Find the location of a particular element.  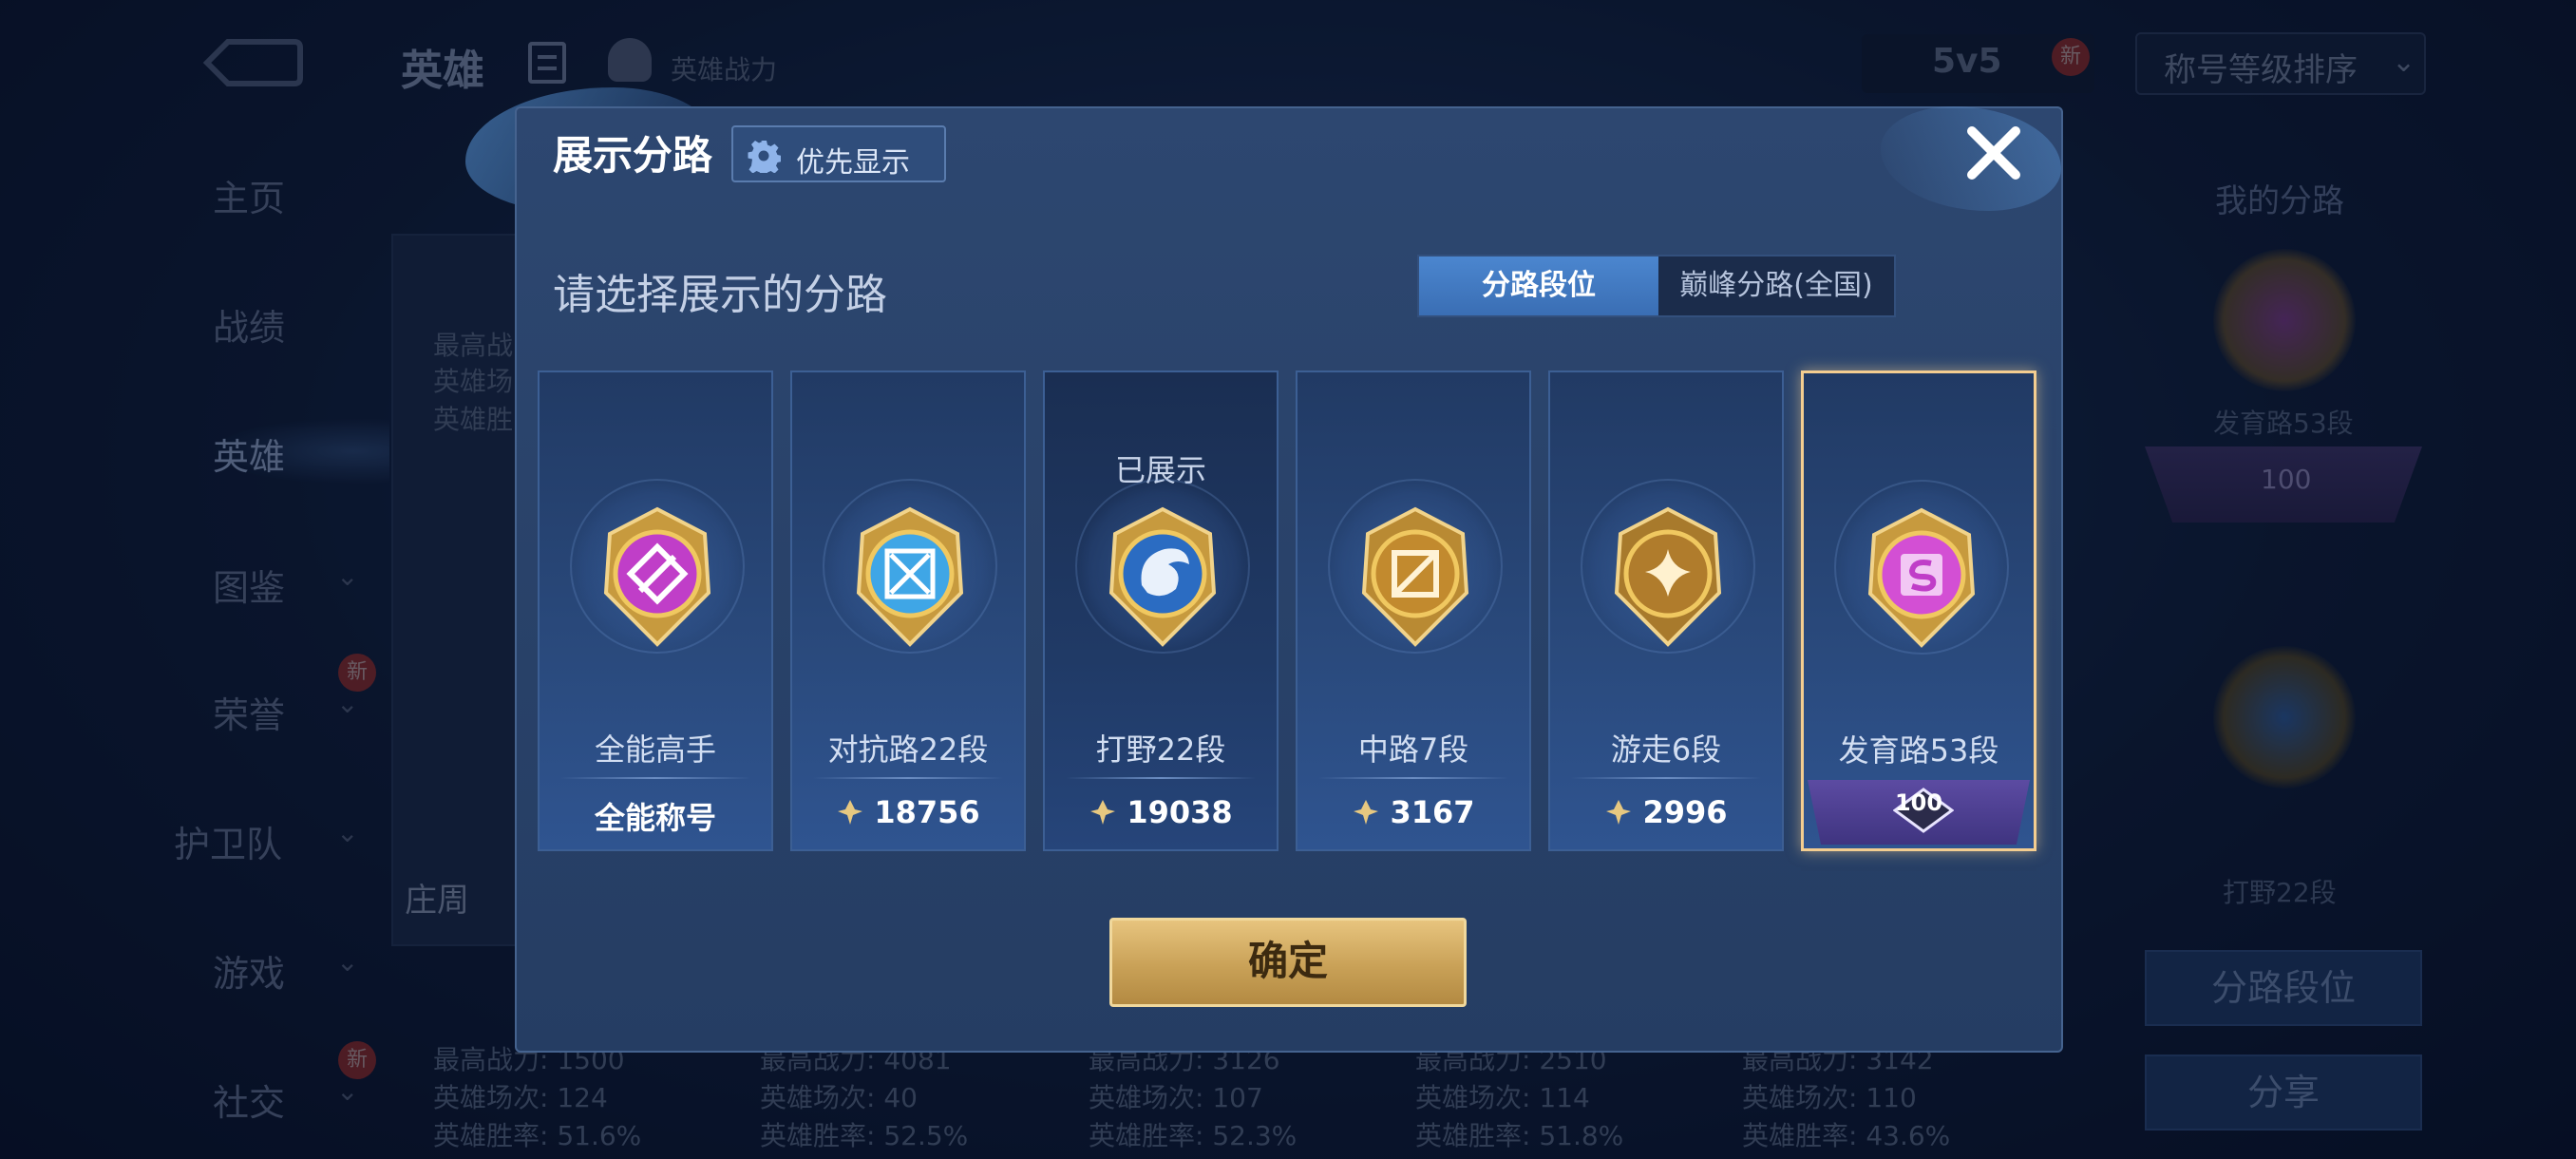

lane-card-mid: 中路7段 3167 is located at coordinates (1413, 610).